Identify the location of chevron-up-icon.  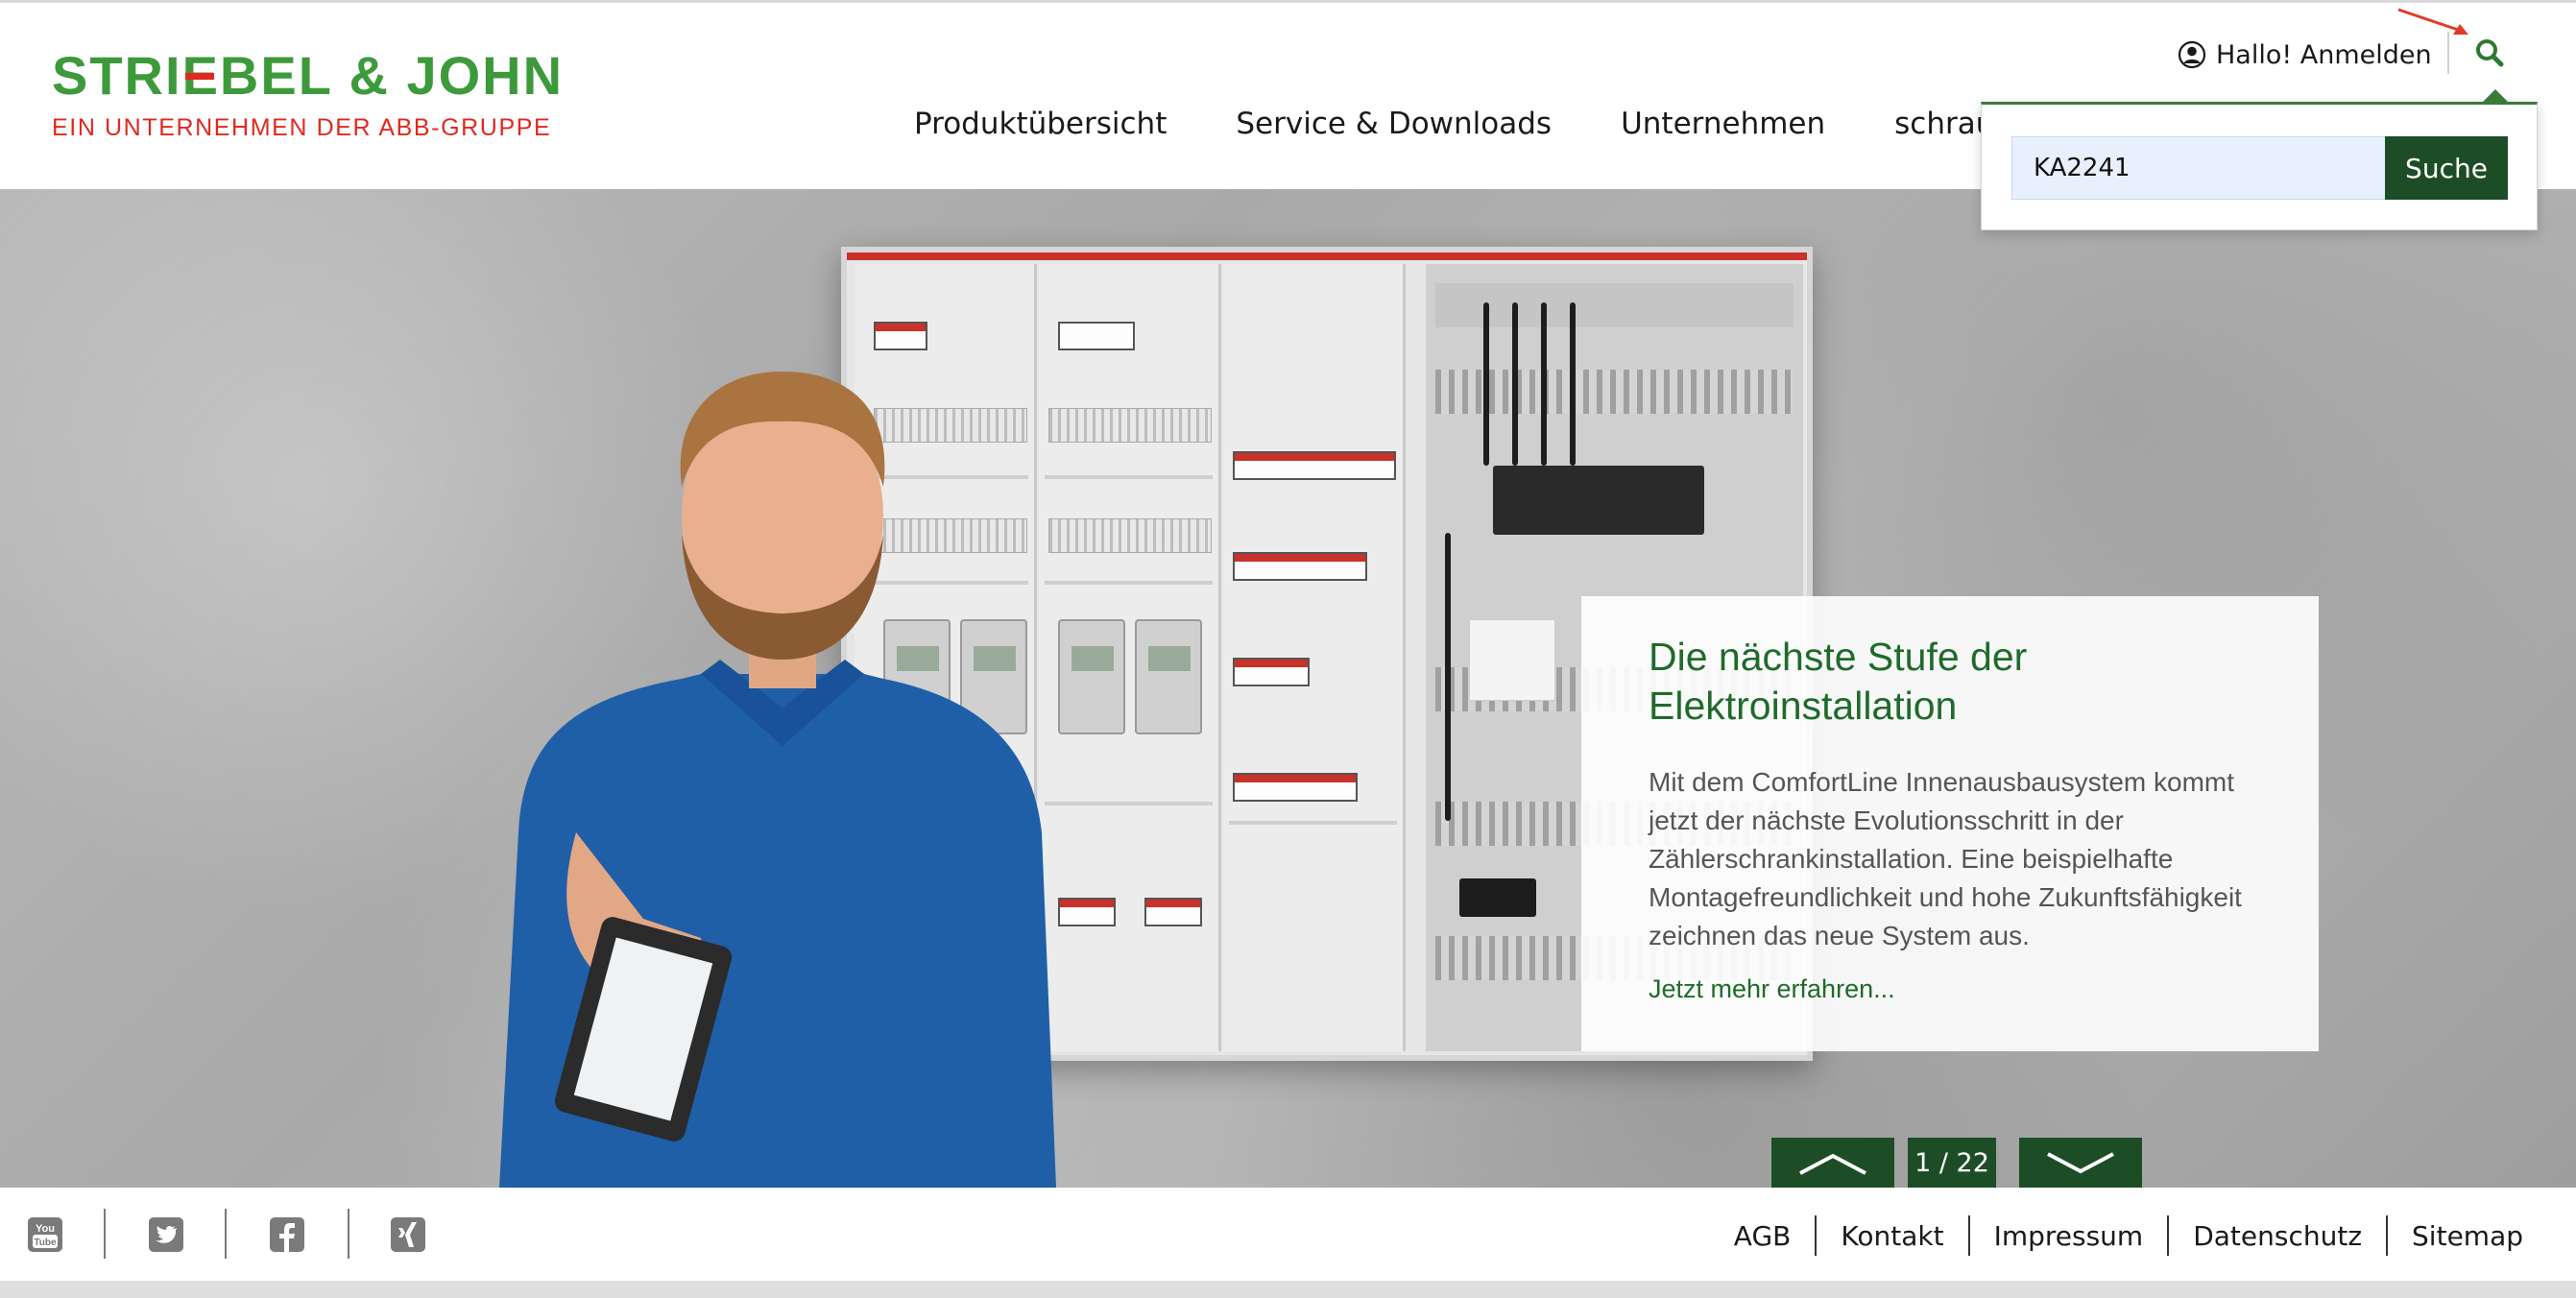
(1832, 1164).